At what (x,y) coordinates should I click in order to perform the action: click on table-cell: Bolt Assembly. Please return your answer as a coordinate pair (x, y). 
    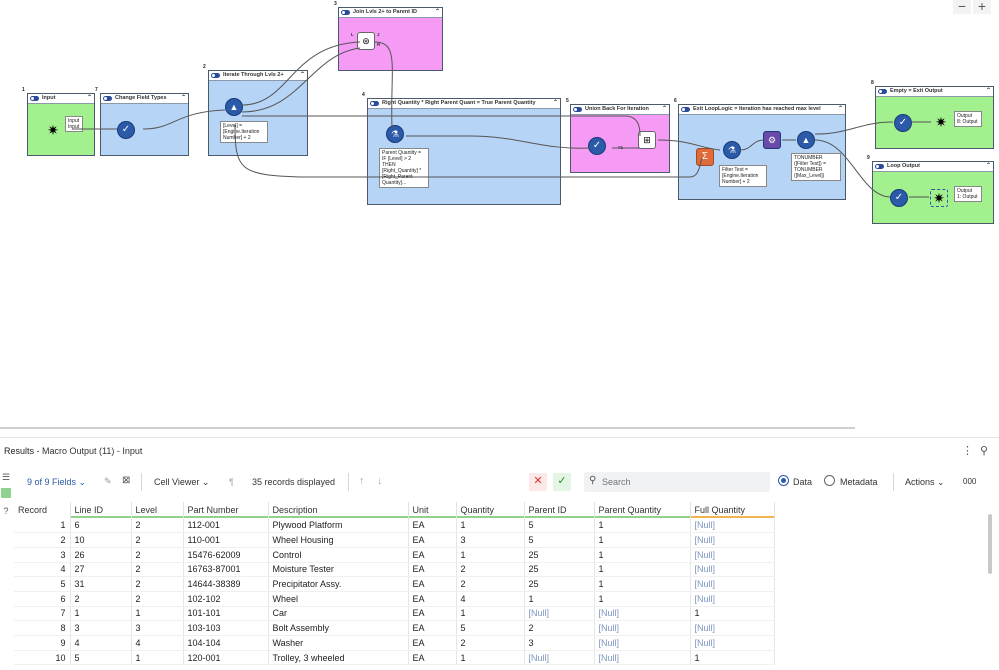
    Looking at the image, I should click on (338, 628).